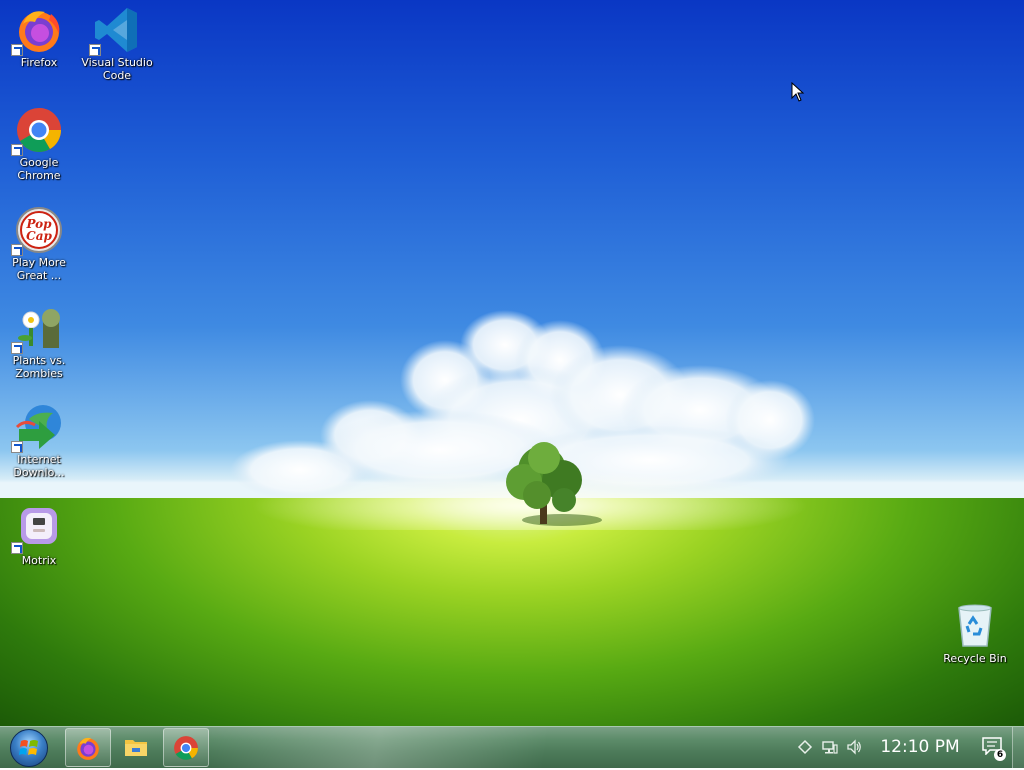 The height and width of the screenshot is (770, 1024). Describe the element at coordinates (830, 747) in the screenshot. I see `network-icon` at that location.